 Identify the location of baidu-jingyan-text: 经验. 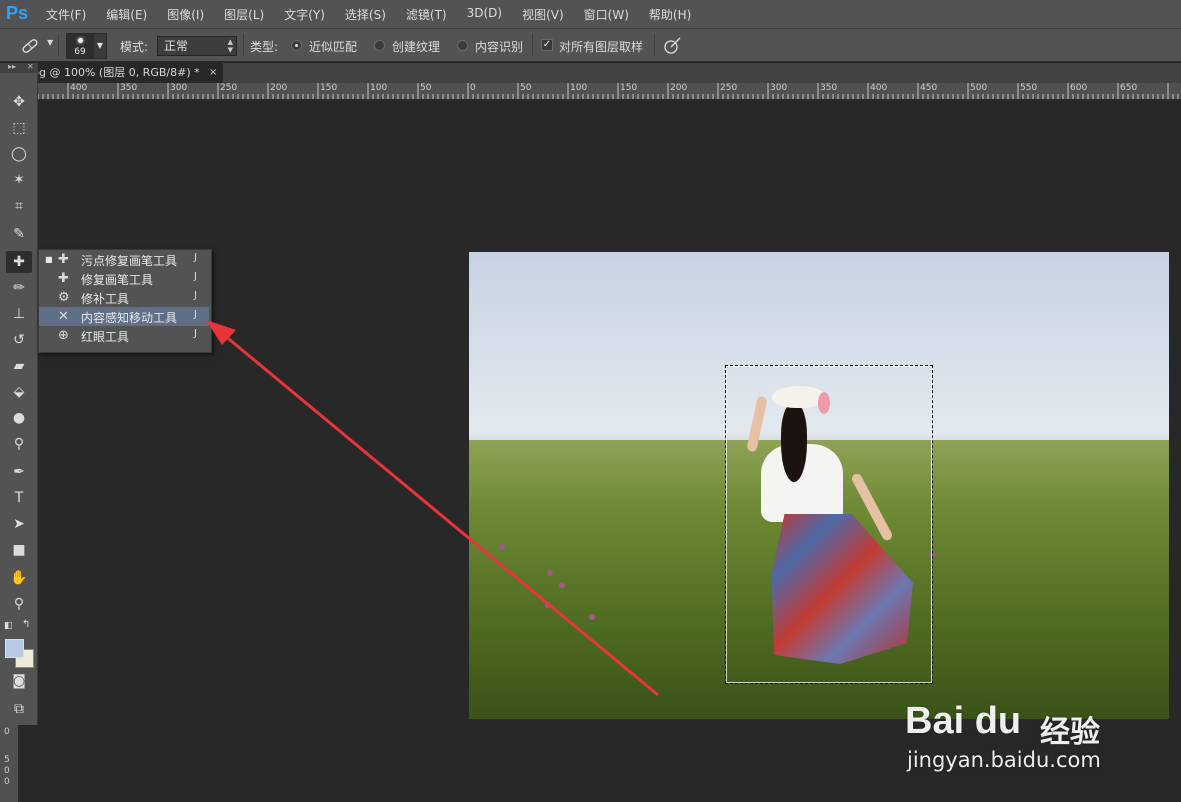
(1070, 732).